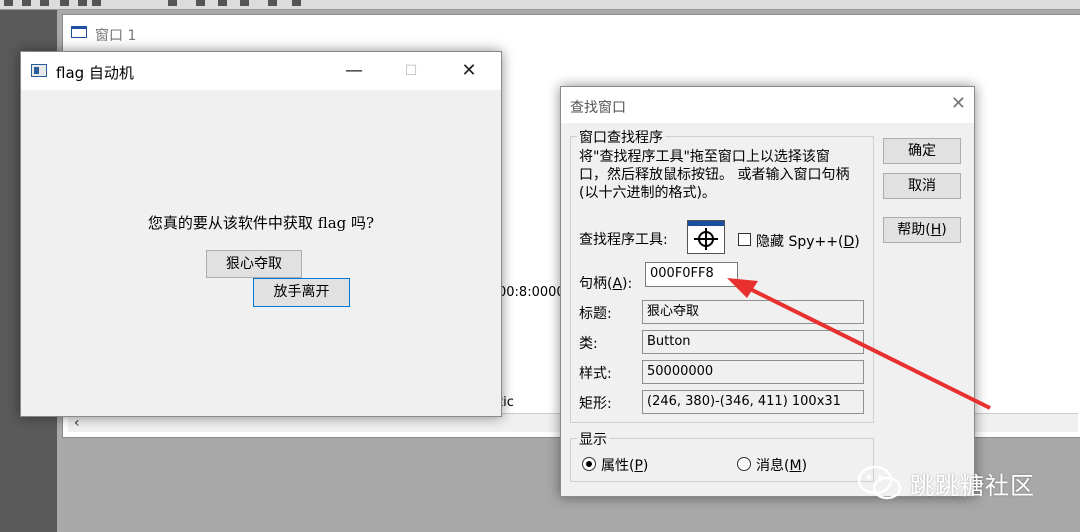 The image size is (1080, 532). I want to click on watermark-text: 跳跳糖社区, so click(972, 486).